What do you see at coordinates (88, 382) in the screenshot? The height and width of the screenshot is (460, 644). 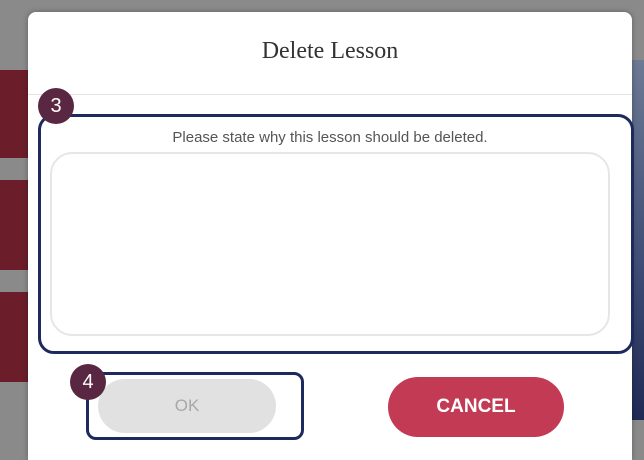 I see `step-badge-4: 4` at bounding box center [88, 382].